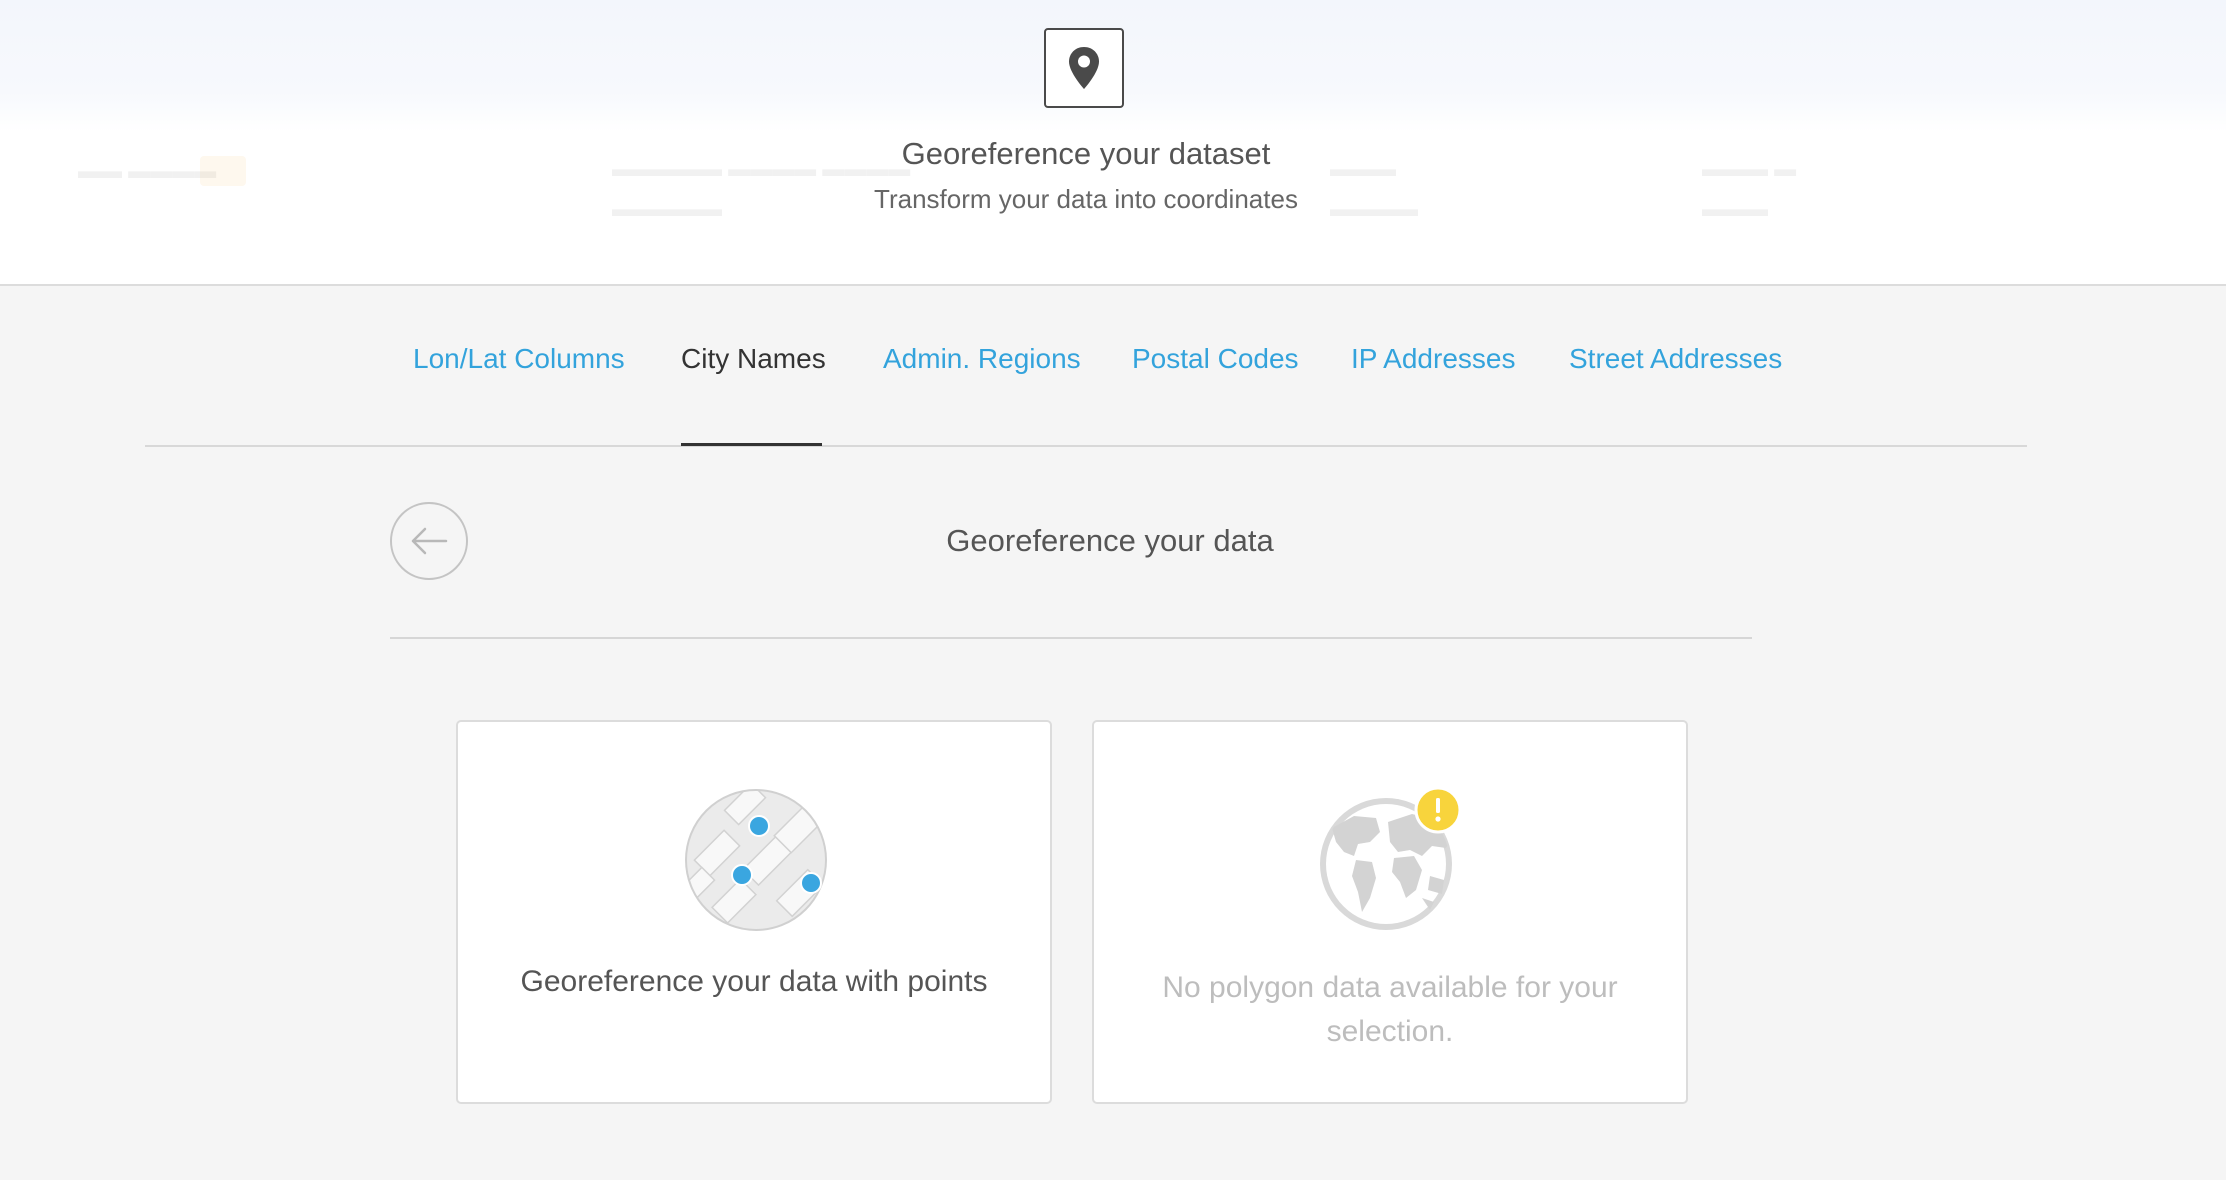 The width and height of the screenshot is (2226, 1180). Describe the element at coordinates (1086, 153) in the screenshot. I see `modal-title: Georeference your dataset` at that location.